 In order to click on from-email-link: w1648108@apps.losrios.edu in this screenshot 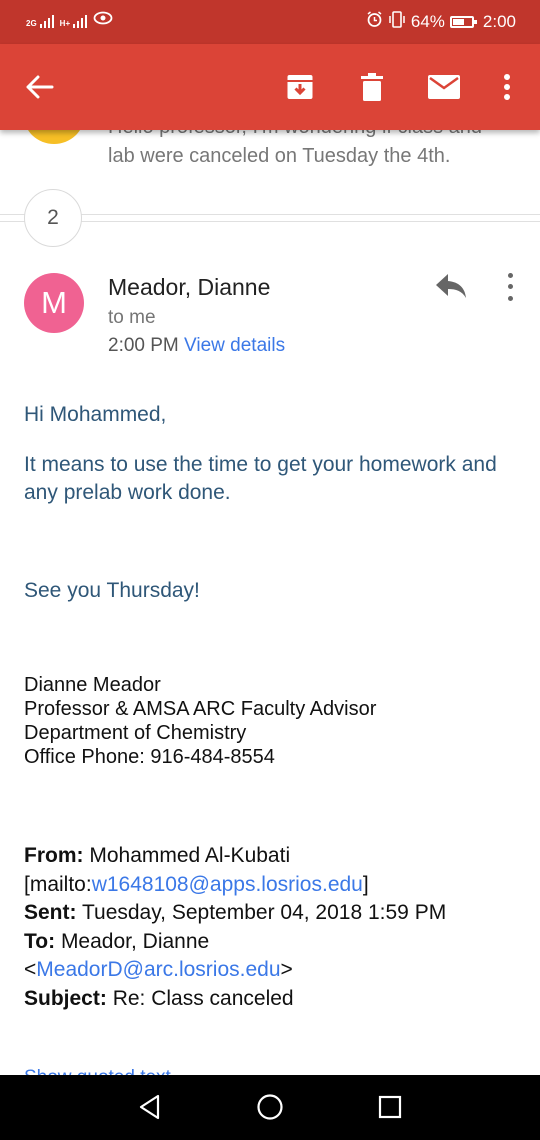, I will do `click(227, 884)`.